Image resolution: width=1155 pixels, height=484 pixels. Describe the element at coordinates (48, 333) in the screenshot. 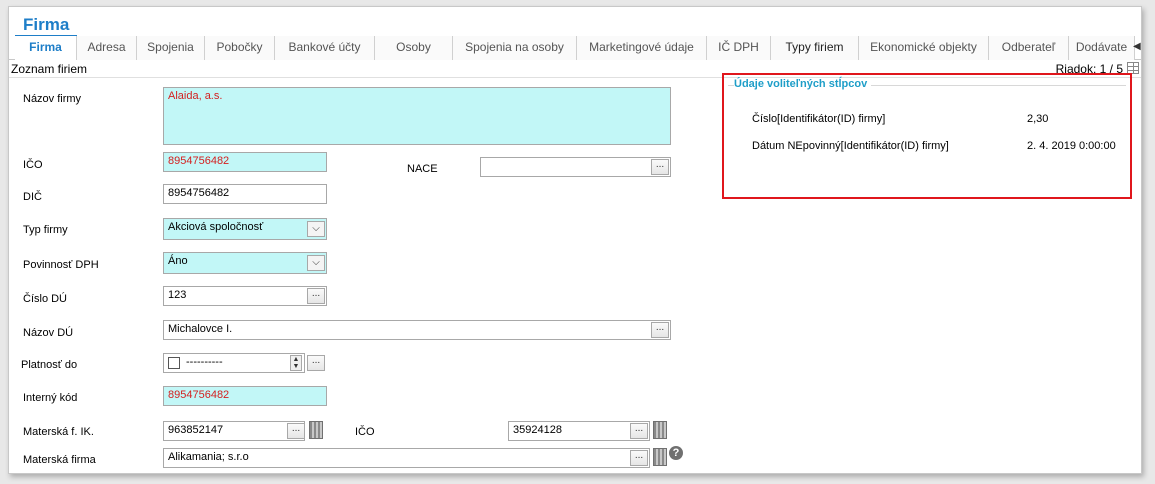

I see `tax-office-name-label: Názov DÚ` at that location.